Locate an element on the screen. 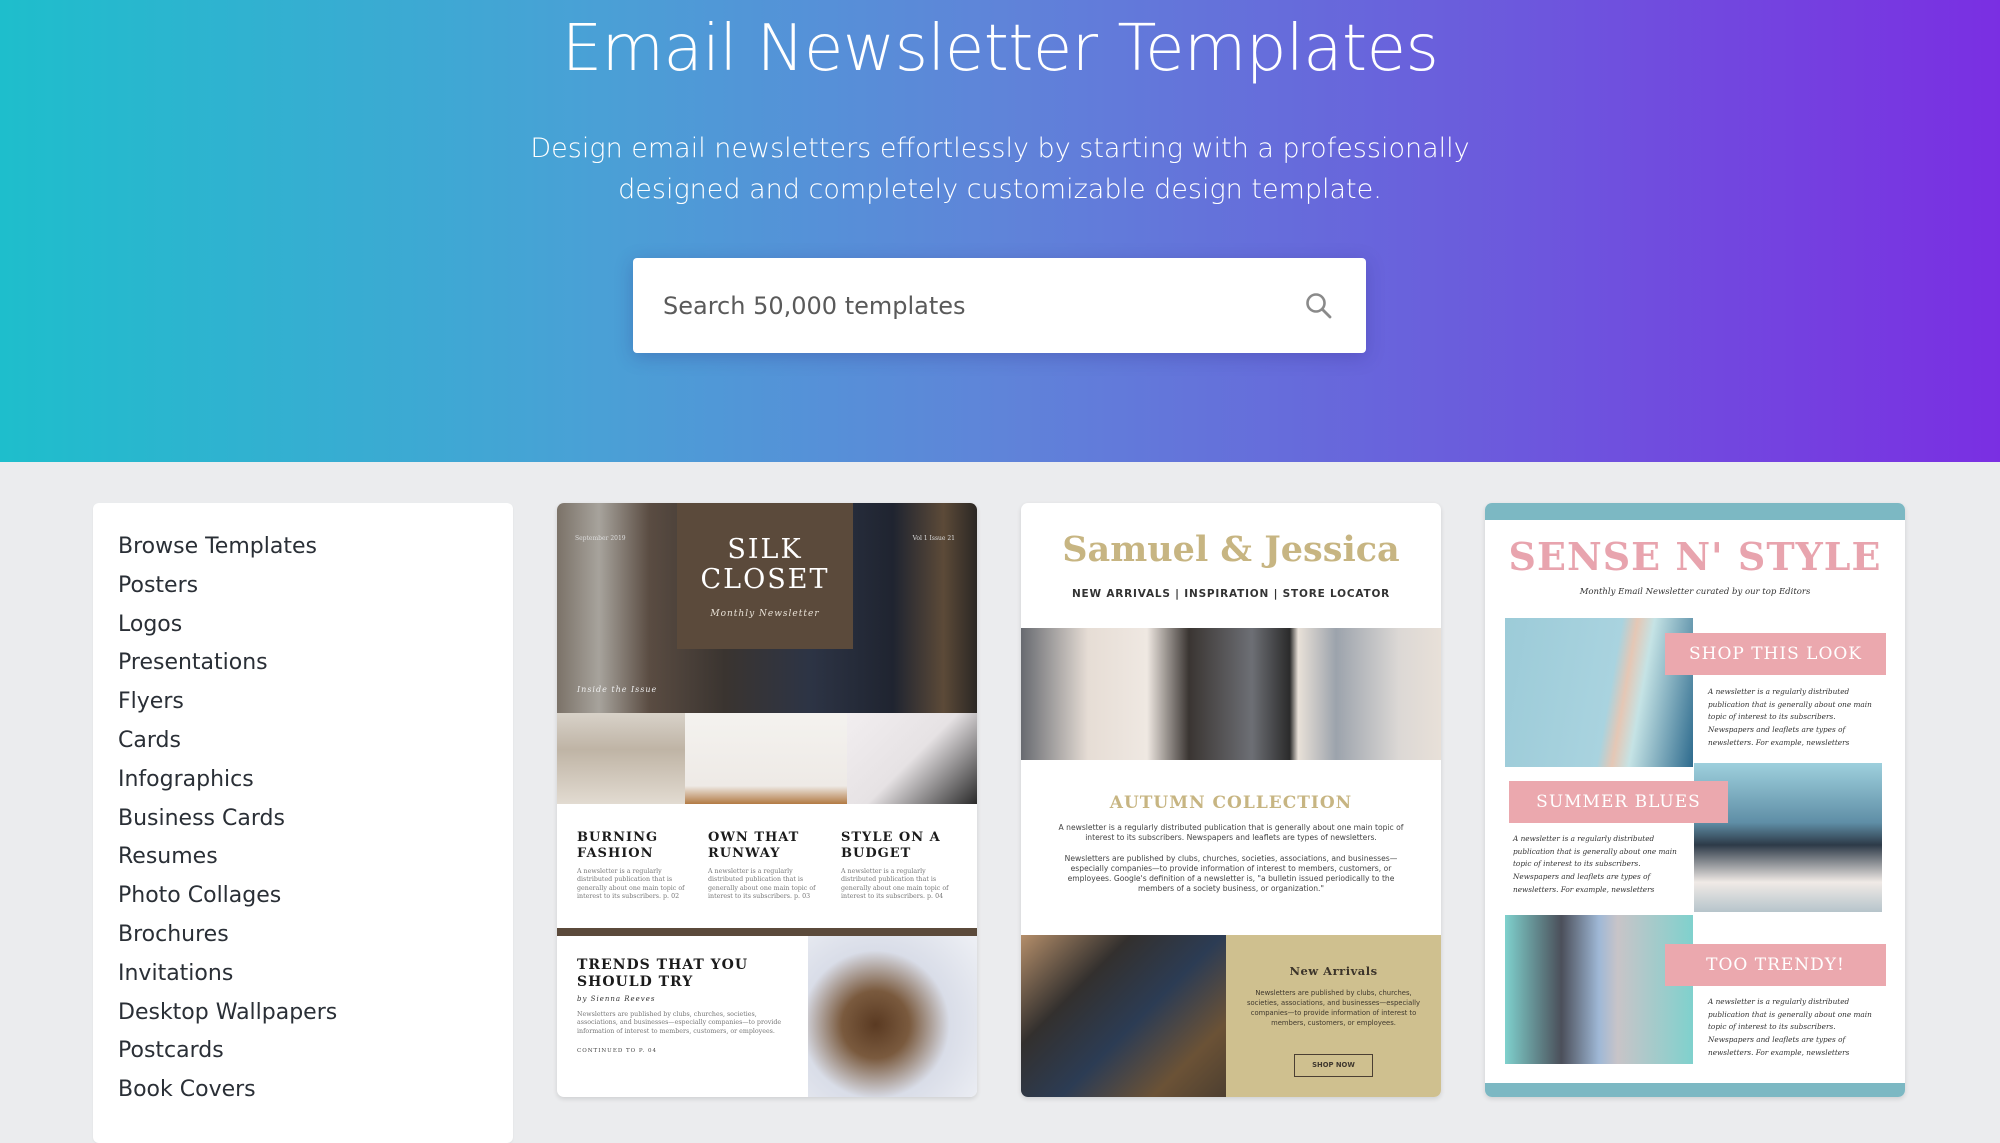  feature-heading: TRENDS THAT YOU SHOULD TRY is located at coordinates (663, 973).